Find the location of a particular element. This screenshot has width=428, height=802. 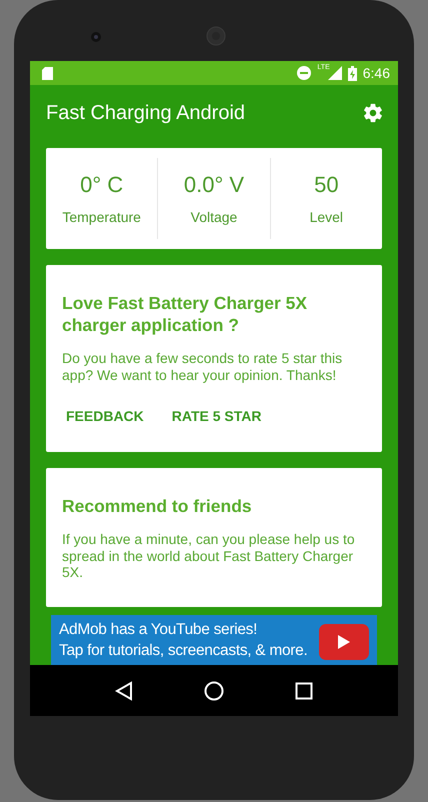

battery-charging-icon is located at coordinates (352, 73).